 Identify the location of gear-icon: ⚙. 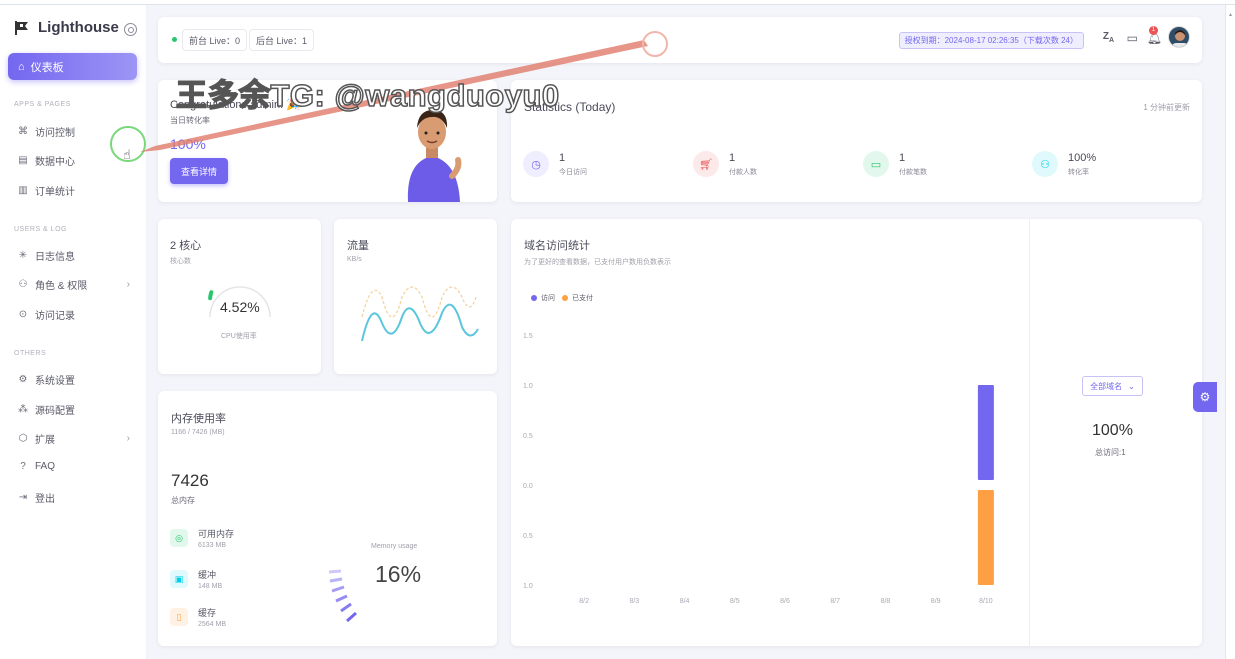
(1205, 397).